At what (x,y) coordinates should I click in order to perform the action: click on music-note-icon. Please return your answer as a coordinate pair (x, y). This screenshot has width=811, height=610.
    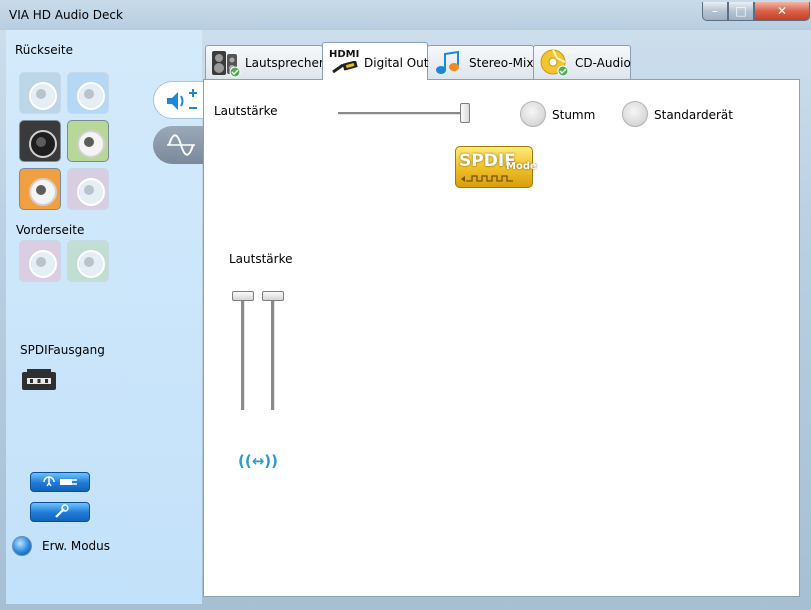
    Looking at the image, I should click on (447, 62).